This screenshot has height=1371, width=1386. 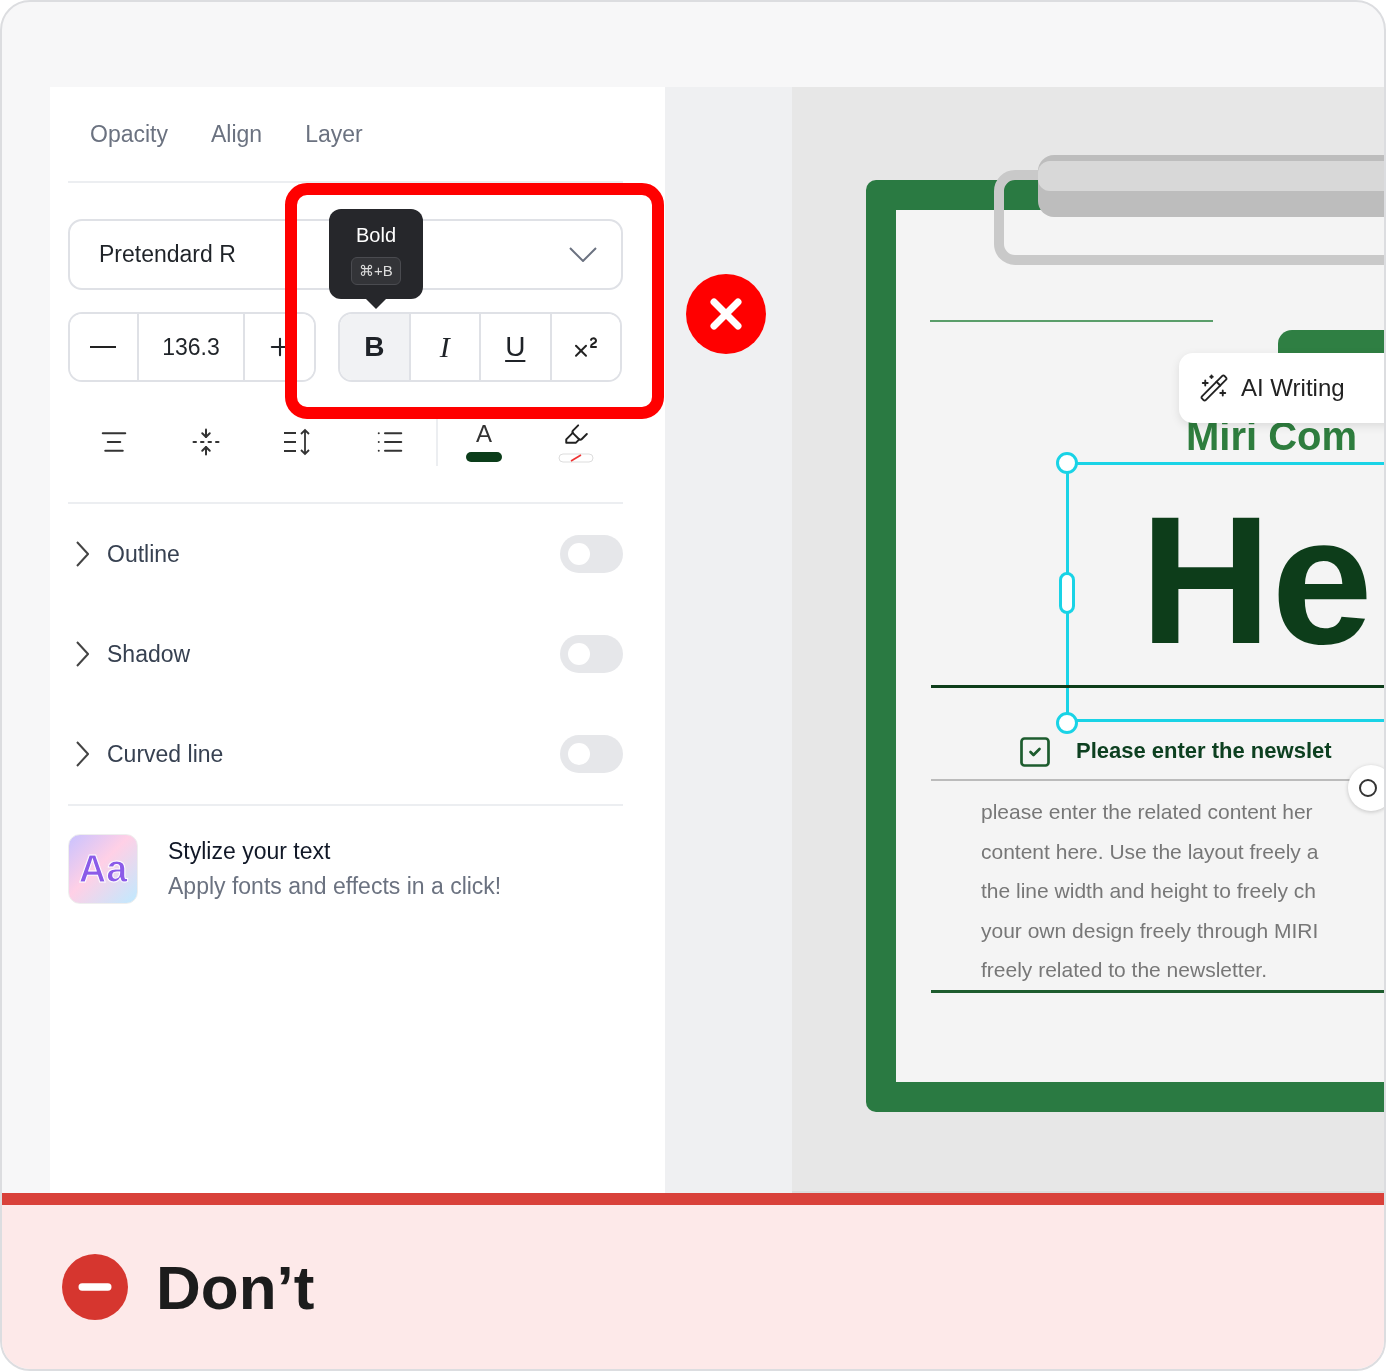 What do you see at coordinates (335, 886) in the screenshot?
I see `promo-subtitle: Apply fonts and effects in a click!` at bounding box center [335, 886].